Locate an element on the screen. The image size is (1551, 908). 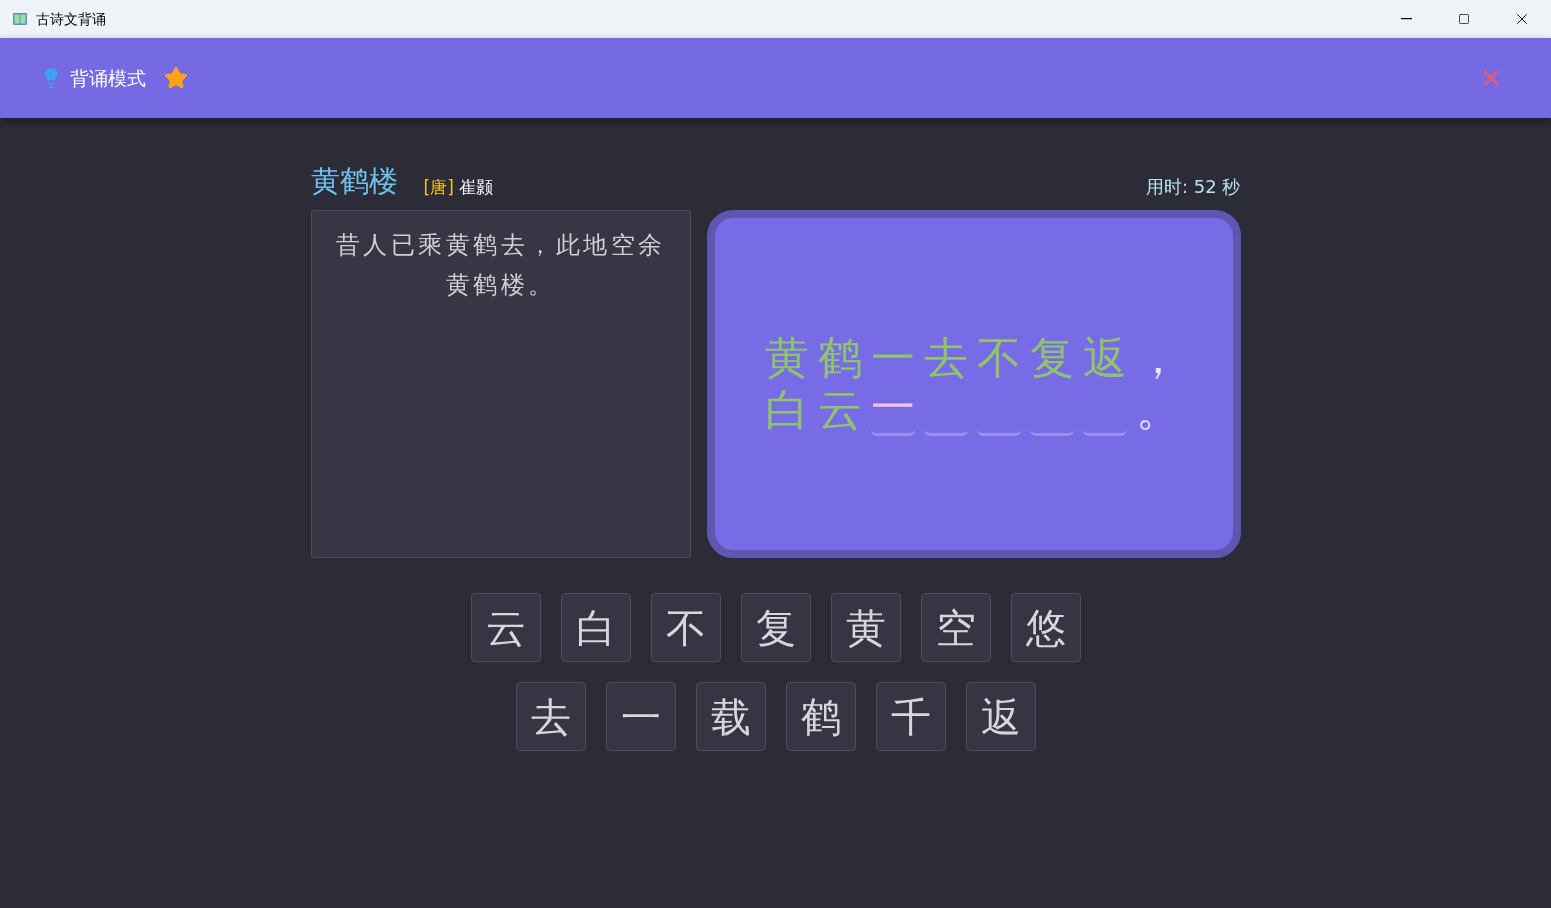
book-icon is located at coordinates (20, 19).